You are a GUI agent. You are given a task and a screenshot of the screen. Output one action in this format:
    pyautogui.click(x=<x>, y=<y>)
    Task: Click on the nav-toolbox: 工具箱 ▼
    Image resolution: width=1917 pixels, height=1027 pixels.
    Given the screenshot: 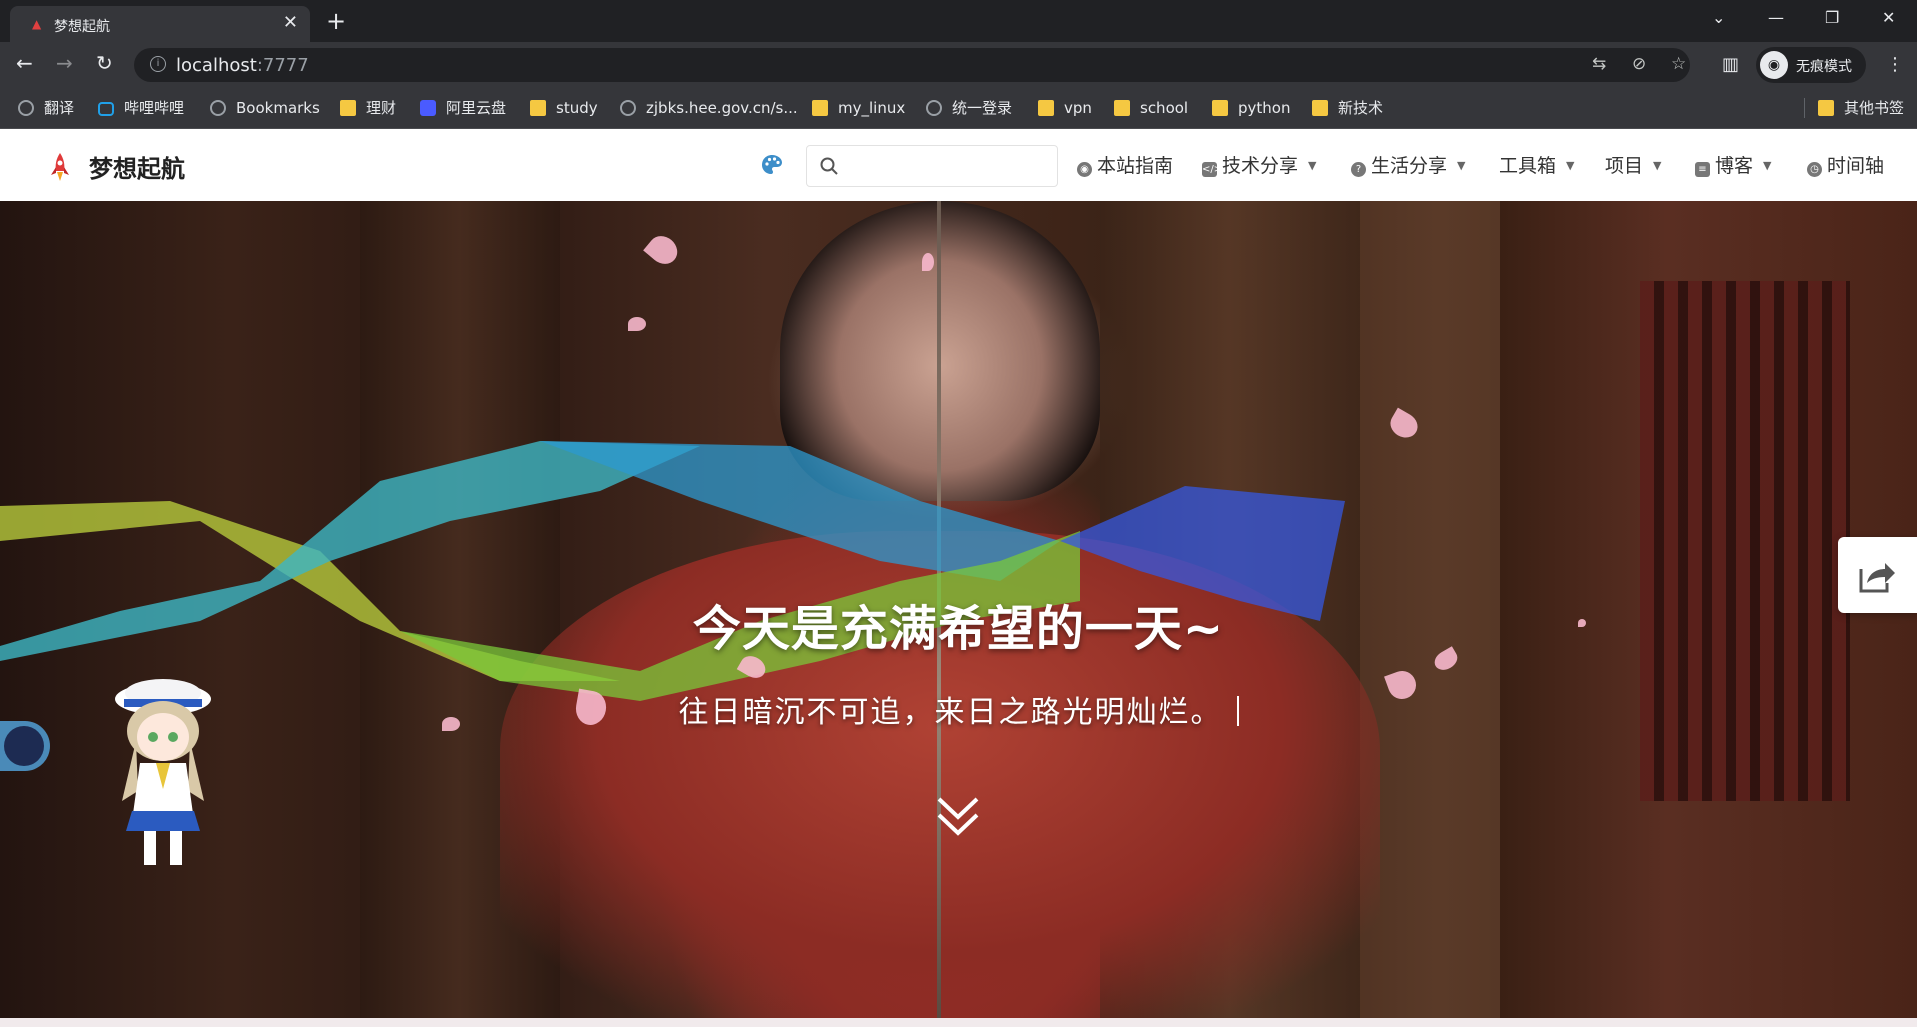 What is the action you would take?
    pyautogui.click(x=1536, y=164)
    